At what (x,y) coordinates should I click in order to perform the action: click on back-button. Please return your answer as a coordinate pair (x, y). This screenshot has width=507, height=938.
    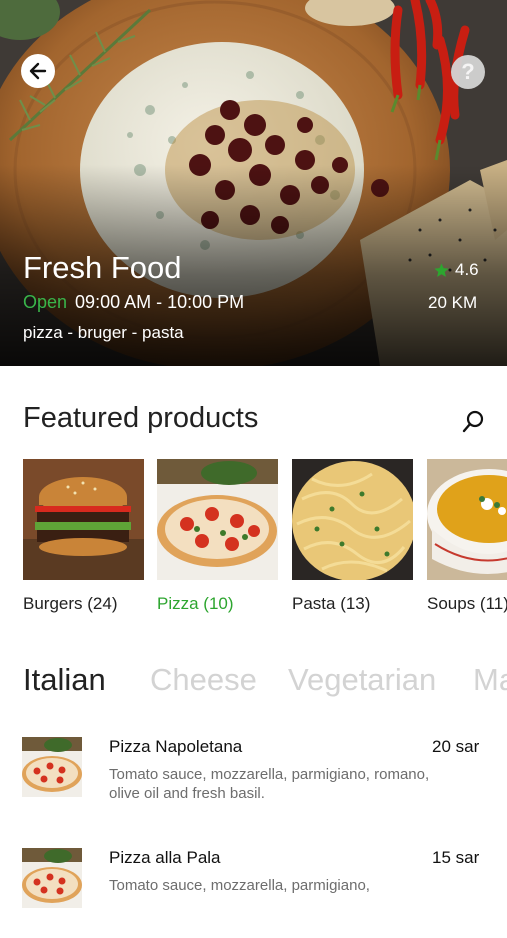
    Looking at the image, I should click on (38, 71).